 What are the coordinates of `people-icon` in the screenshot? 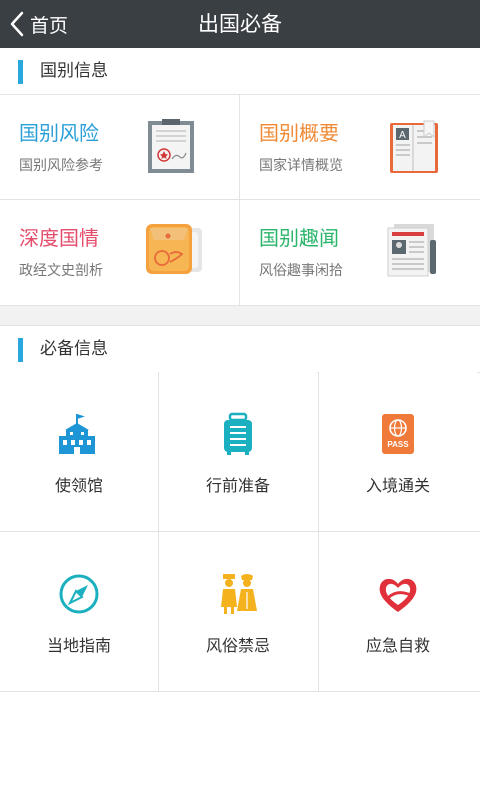 It's located at (239, 594).